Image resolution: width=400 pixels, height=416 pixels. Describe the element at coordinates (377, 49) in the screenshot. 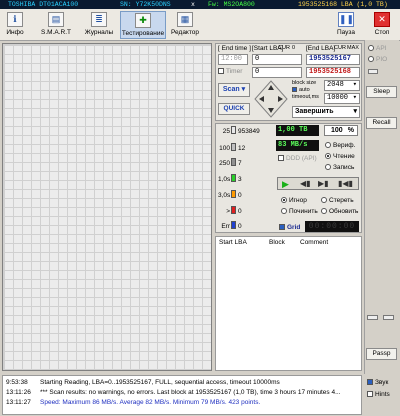

I see `api-radio: API` at that location.